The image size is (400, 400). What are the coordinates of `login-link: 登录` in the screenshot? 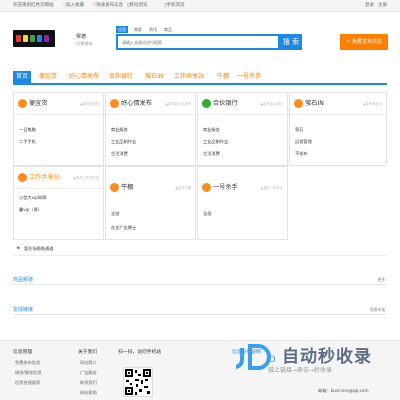 It's located at (369, 6).